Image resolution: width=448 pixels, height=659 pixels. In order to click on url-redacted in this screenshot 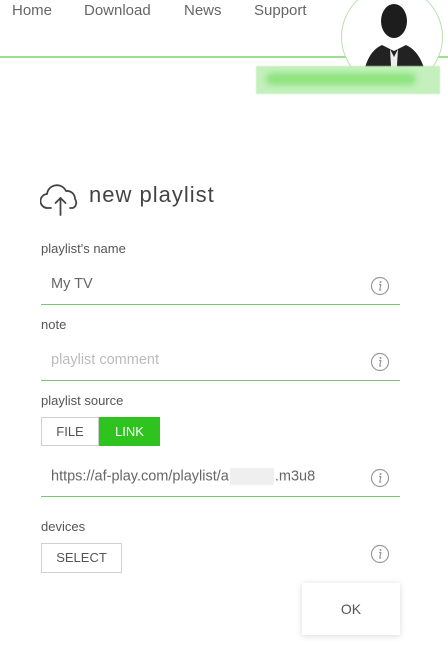, I will do `click(251, 476)`.